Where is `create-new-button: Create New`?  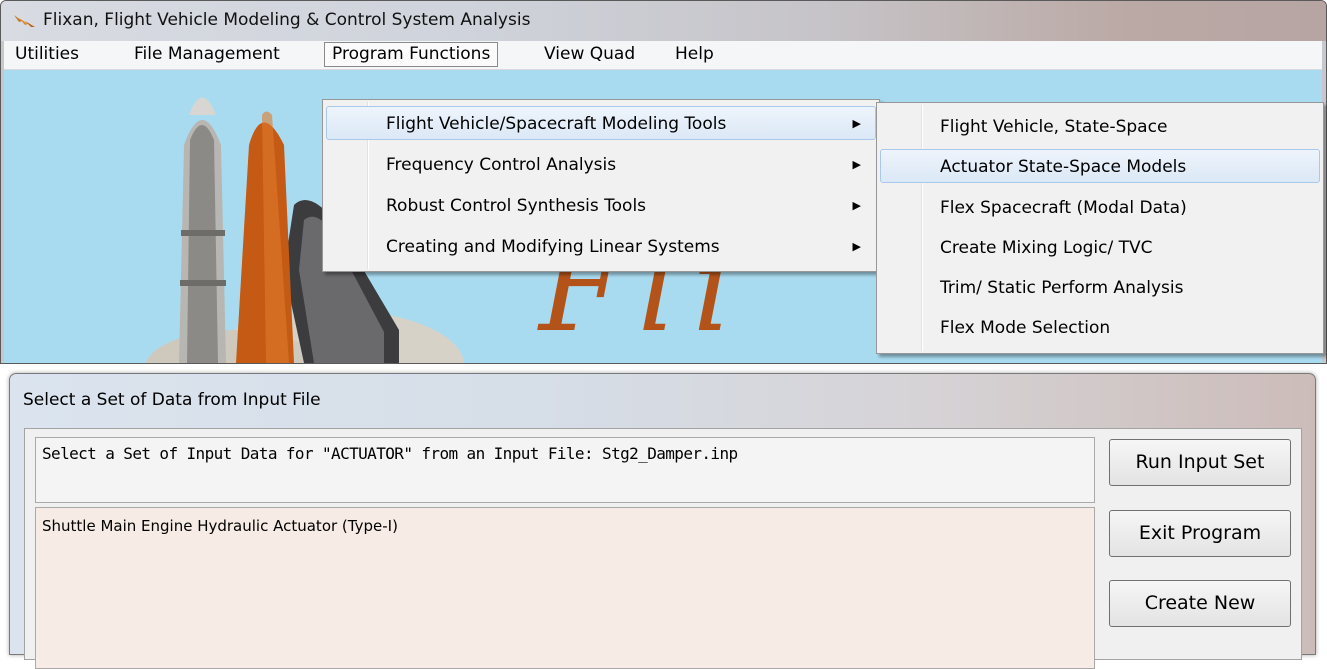 create-new-button: Create New is located at coordinates (1200, 603).